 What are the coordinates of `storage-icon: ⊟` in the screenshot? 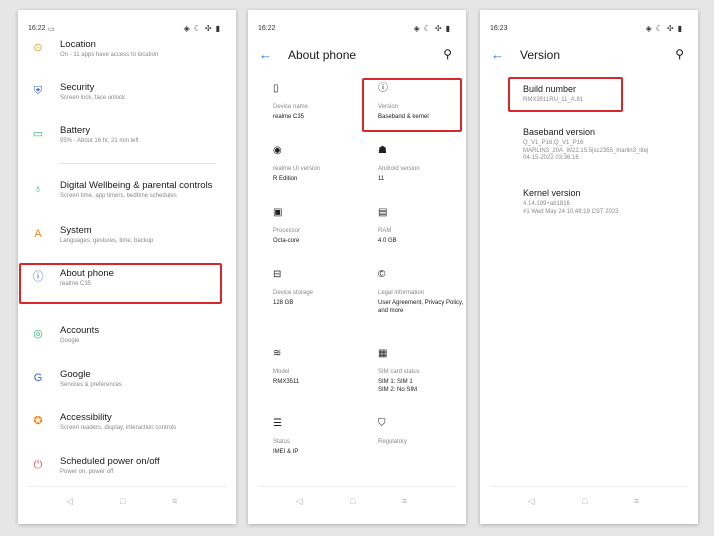 It's located at (277, 274).